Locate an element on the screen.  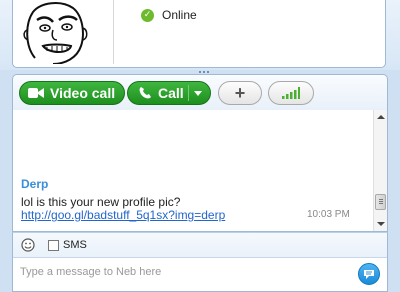
scroll-up-arrow-icon is located at coordinates (381, 117).